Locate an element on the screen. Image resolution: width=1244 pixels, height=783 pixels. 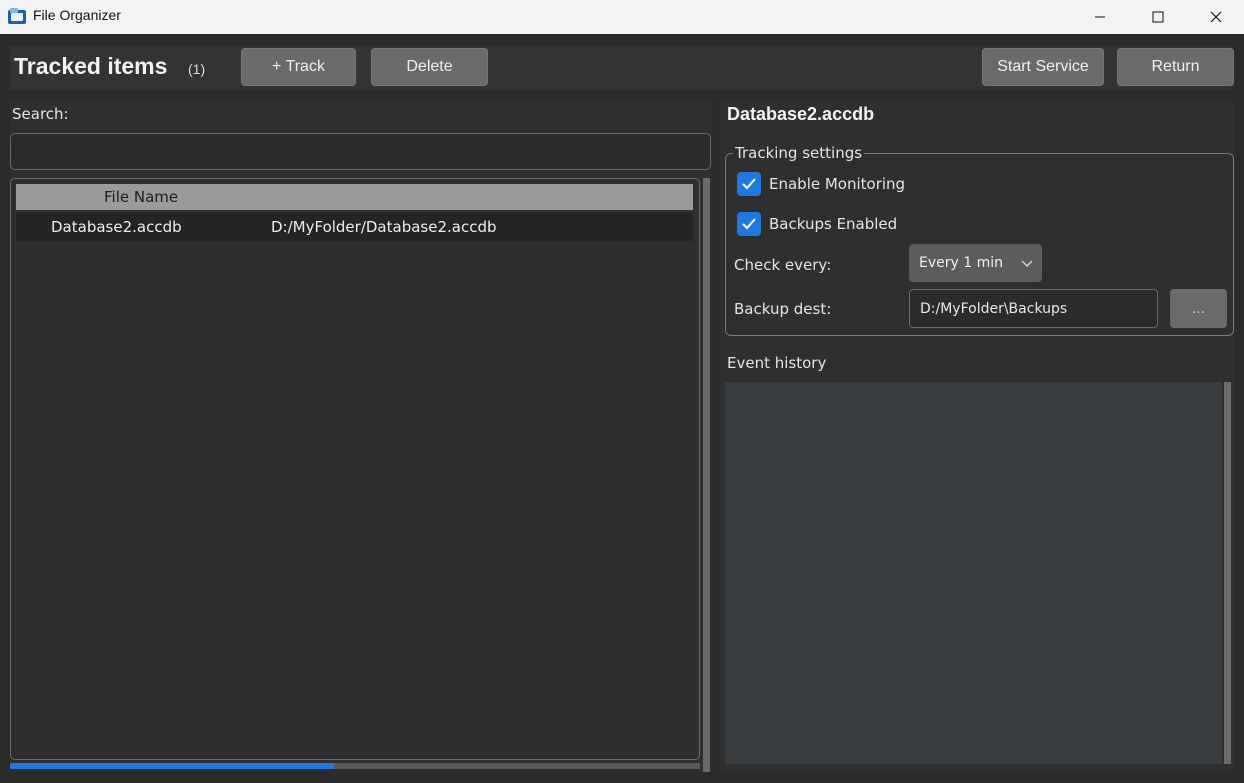
close-button is located at coordinates (1215, 17).